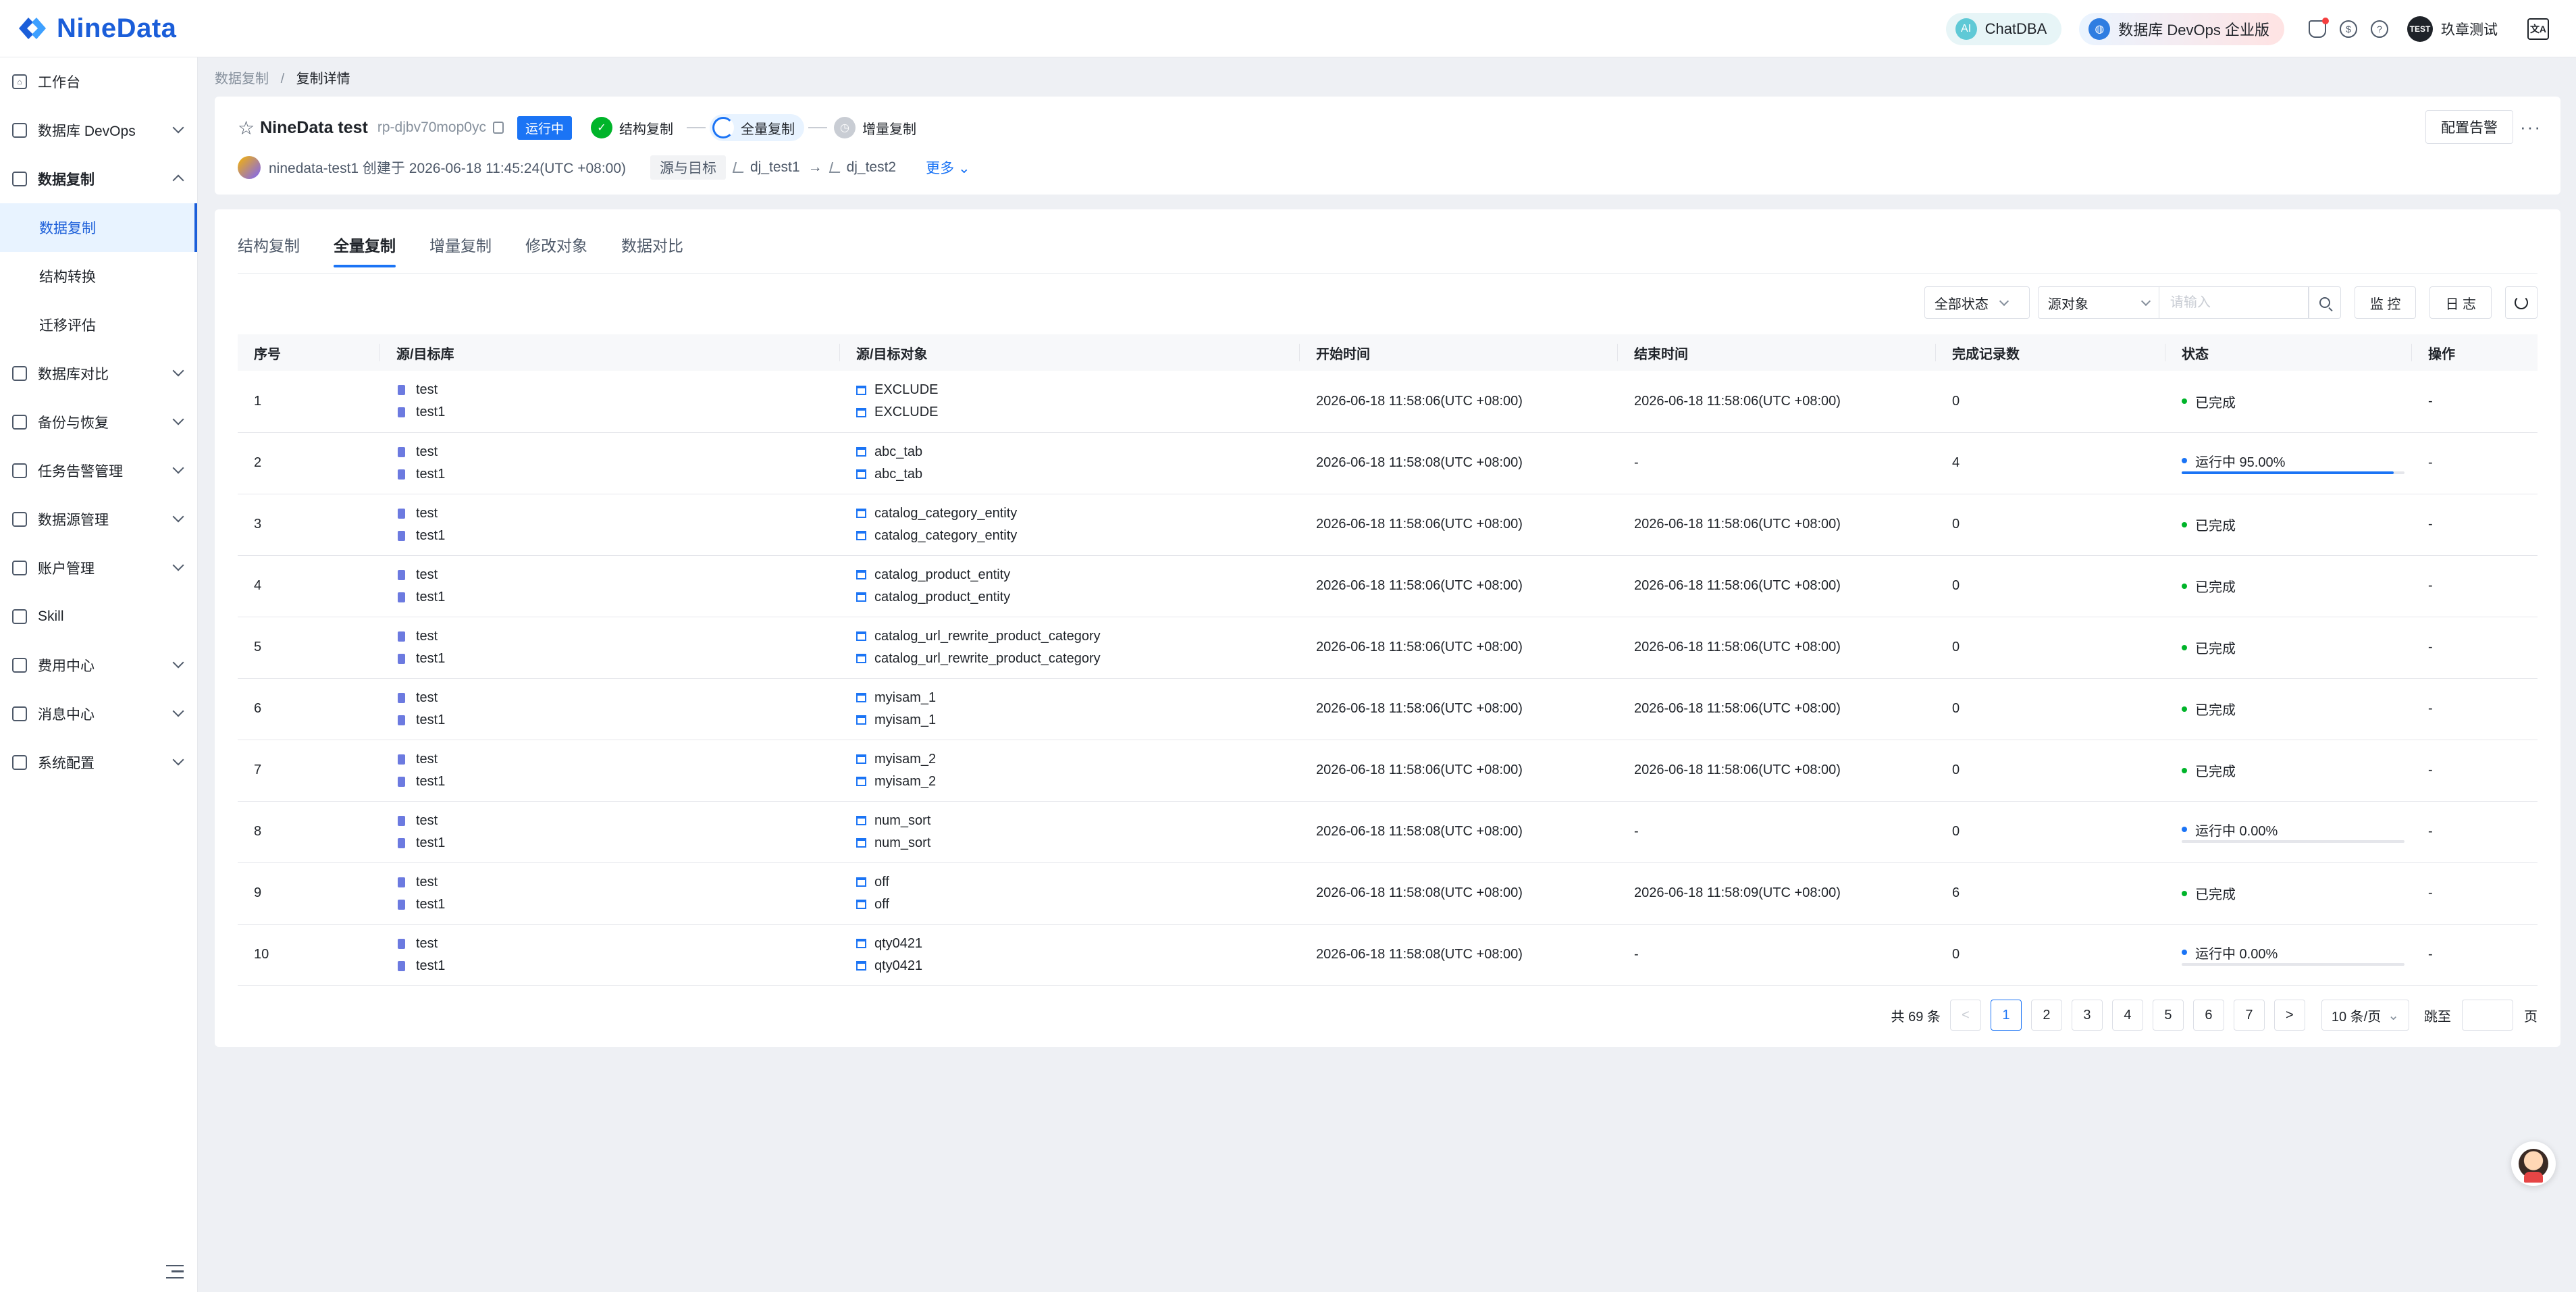  Describe the element at coordinates (67, 228) in the screenshot. I see `sidebar-item-label: 数据复制` at that location.